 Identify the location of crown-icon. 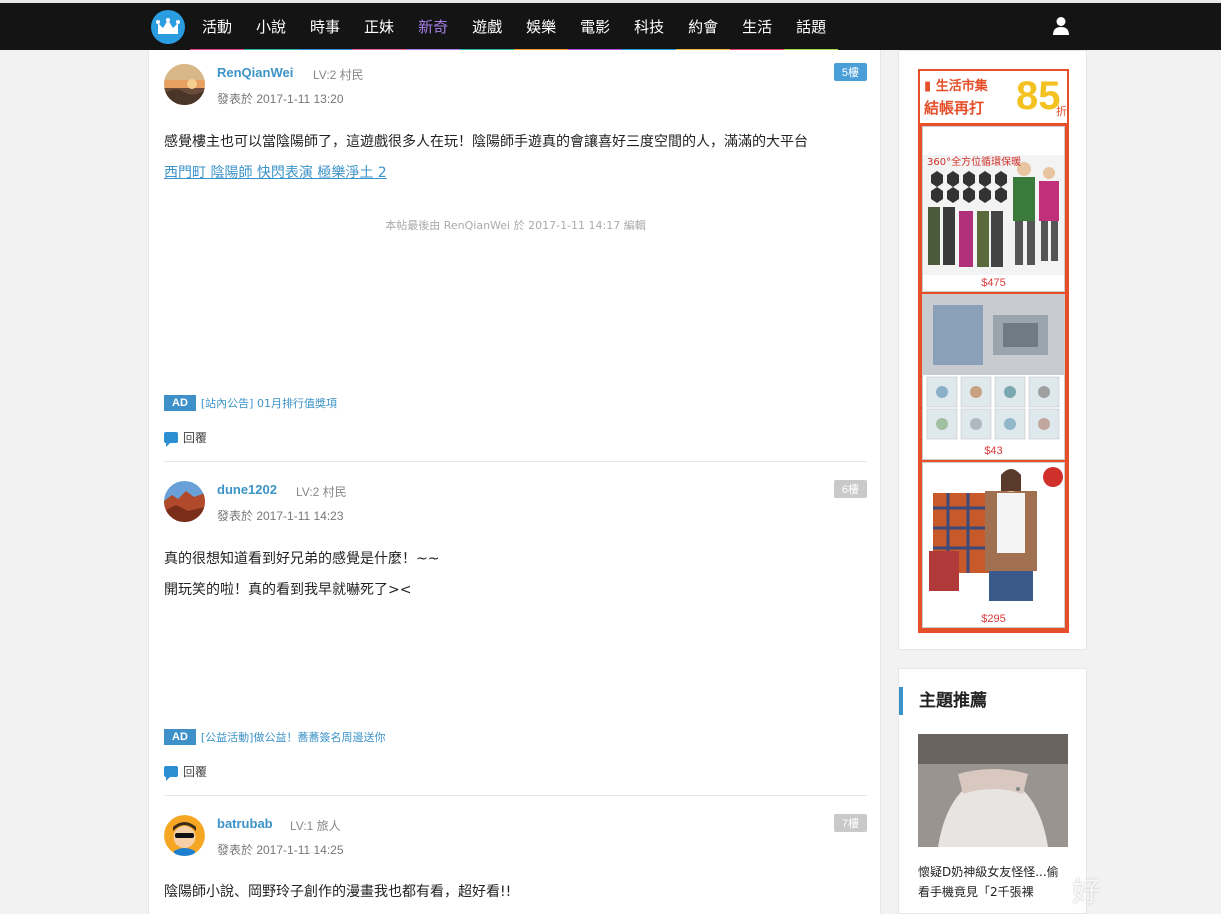
(168, 25).